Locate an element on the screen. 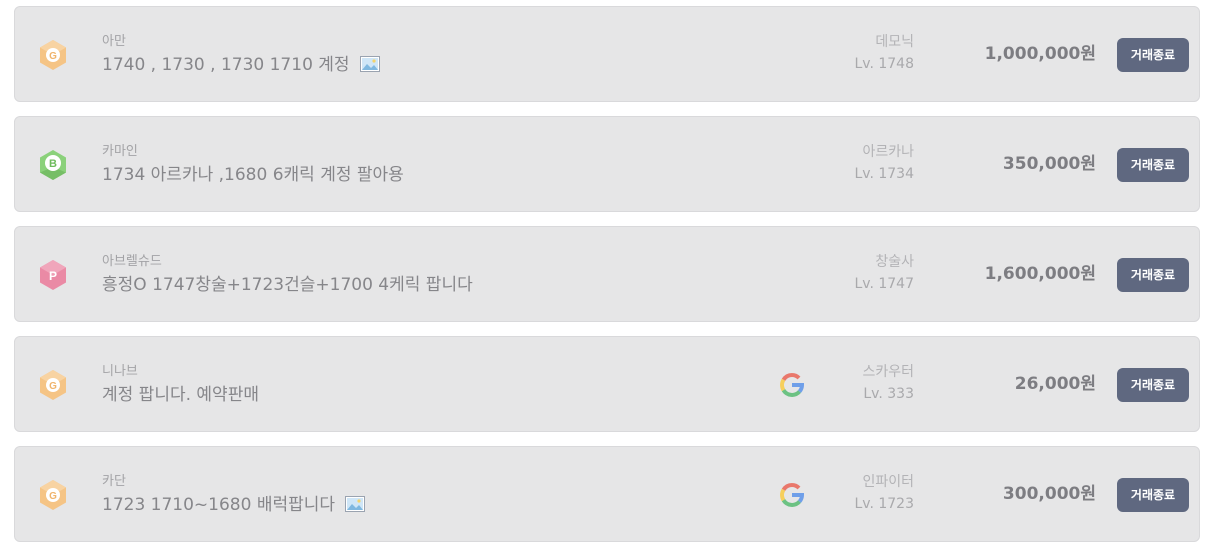 The height and width of the screenshot is (553, 1208). class-name: 데모닉 is located at coordinates (894, 42).